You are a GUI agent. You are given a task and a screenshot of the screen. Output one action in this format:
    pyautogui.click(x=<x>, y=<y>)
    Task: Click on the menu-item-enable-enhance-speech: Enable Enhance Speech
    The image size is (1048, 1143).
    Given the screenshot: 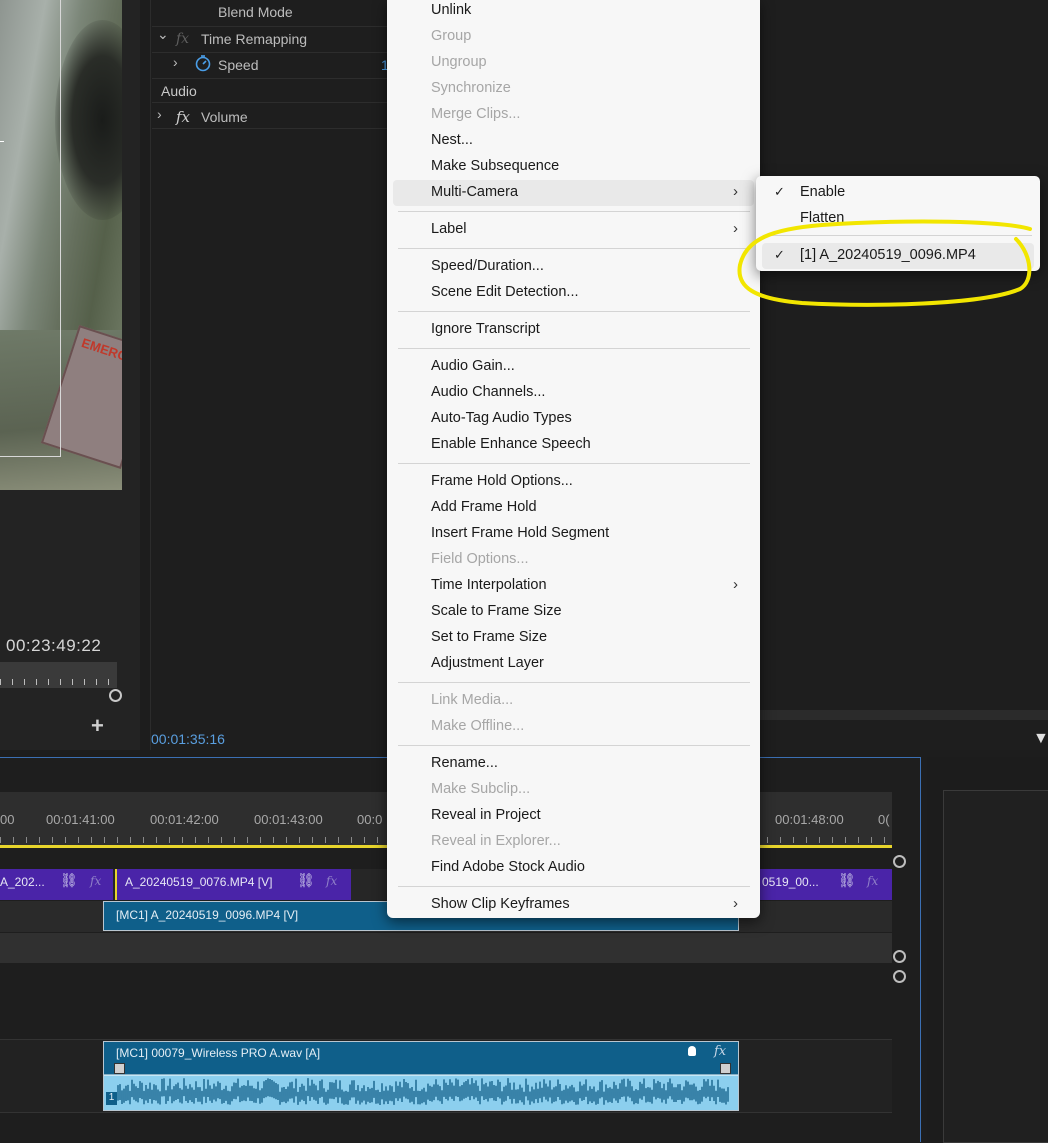 What is the action you would take?
    pyautogui.click(x=573, y=445)
    